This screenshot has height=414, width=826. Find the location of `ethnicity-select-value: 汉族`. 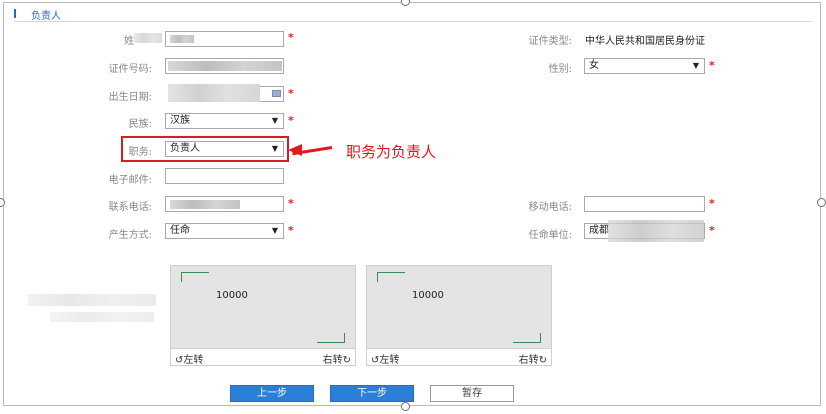

ethnicity-select-value: 汉族 is located at coordinates (180, 120).